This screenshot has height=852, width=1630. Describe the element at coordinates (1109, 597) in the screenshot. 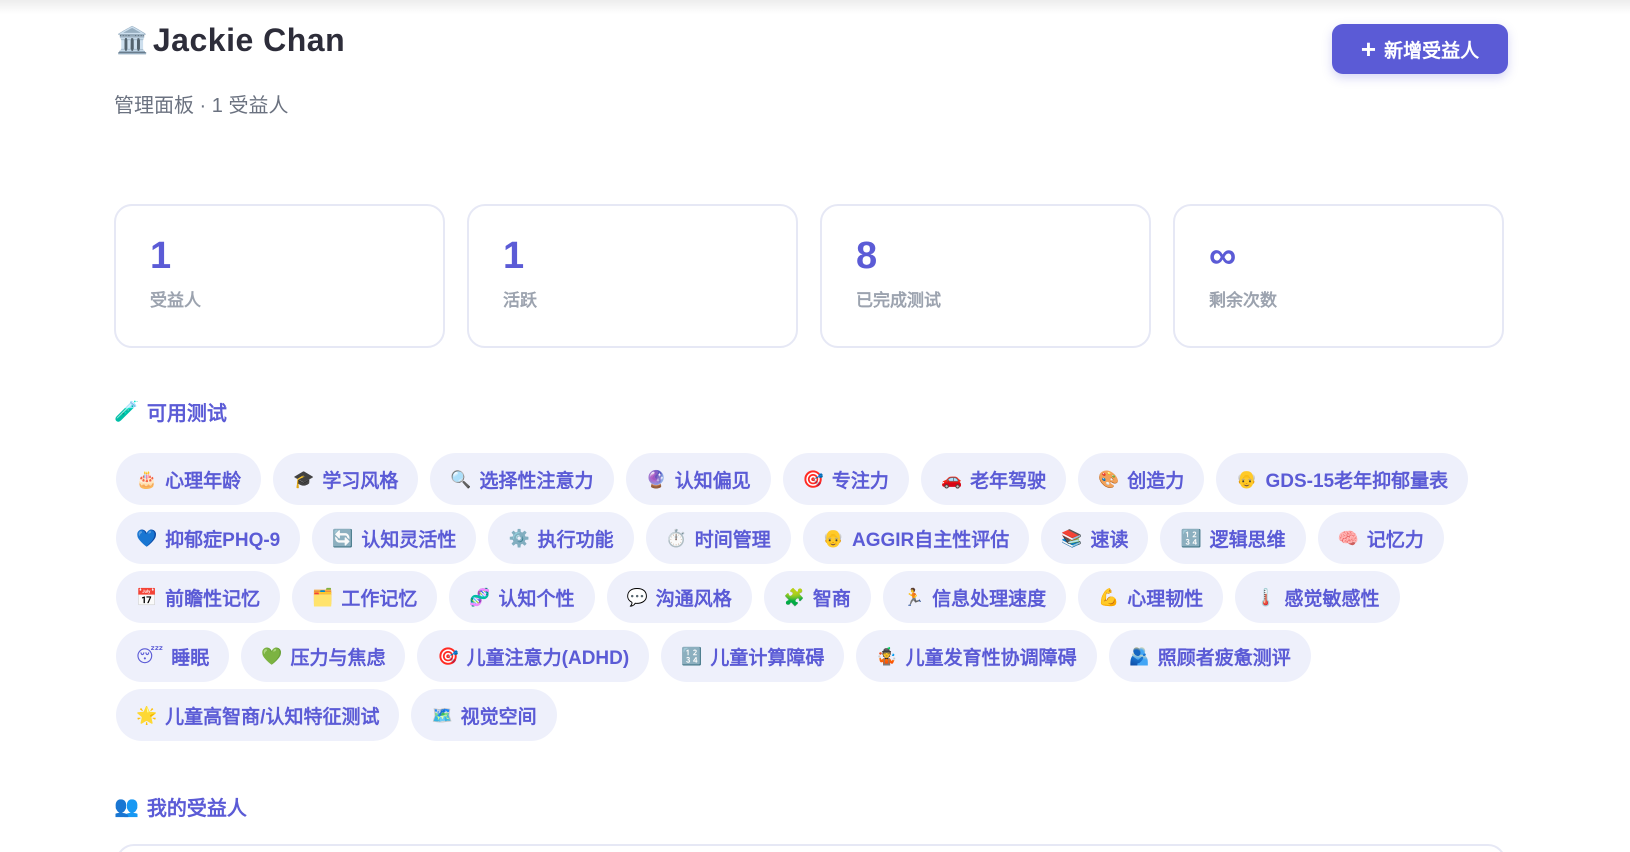

I see `flexed-arm-icon: 💪` at that location.